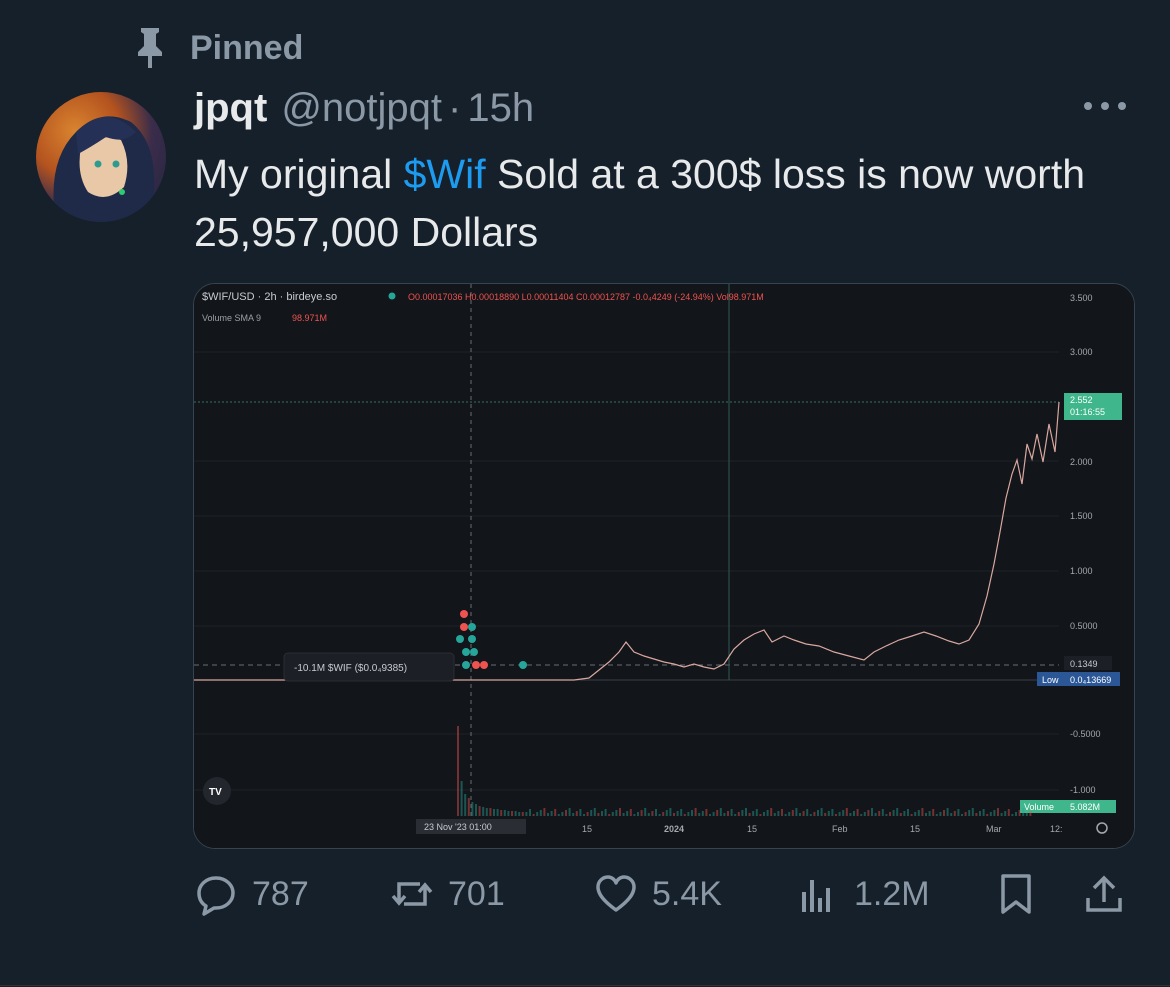 The image size is (1170, 987). I want to click on bookmark-icon, so click(1016, 894).